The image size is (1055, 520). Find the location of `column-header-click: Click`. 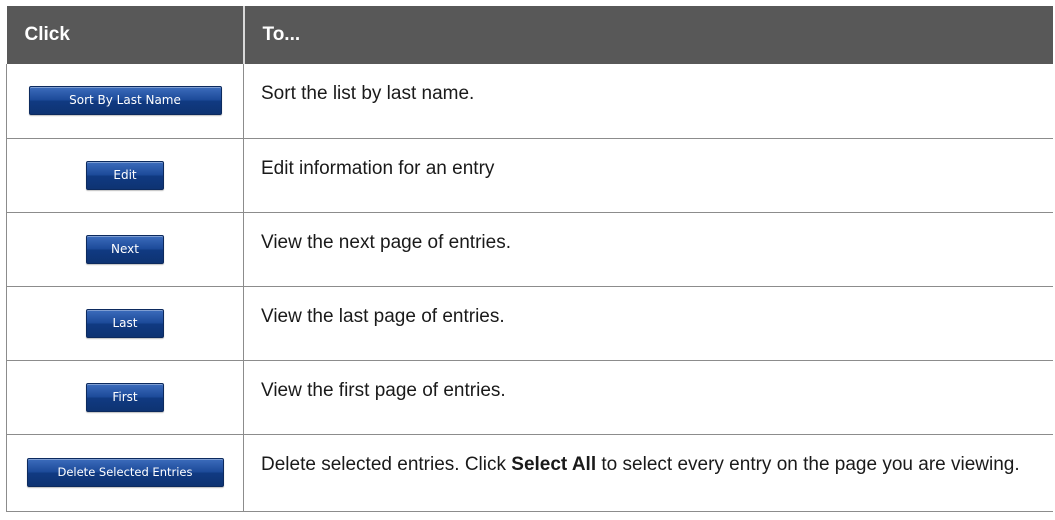

column-header-click: Click is located at coordinates (125, 35).